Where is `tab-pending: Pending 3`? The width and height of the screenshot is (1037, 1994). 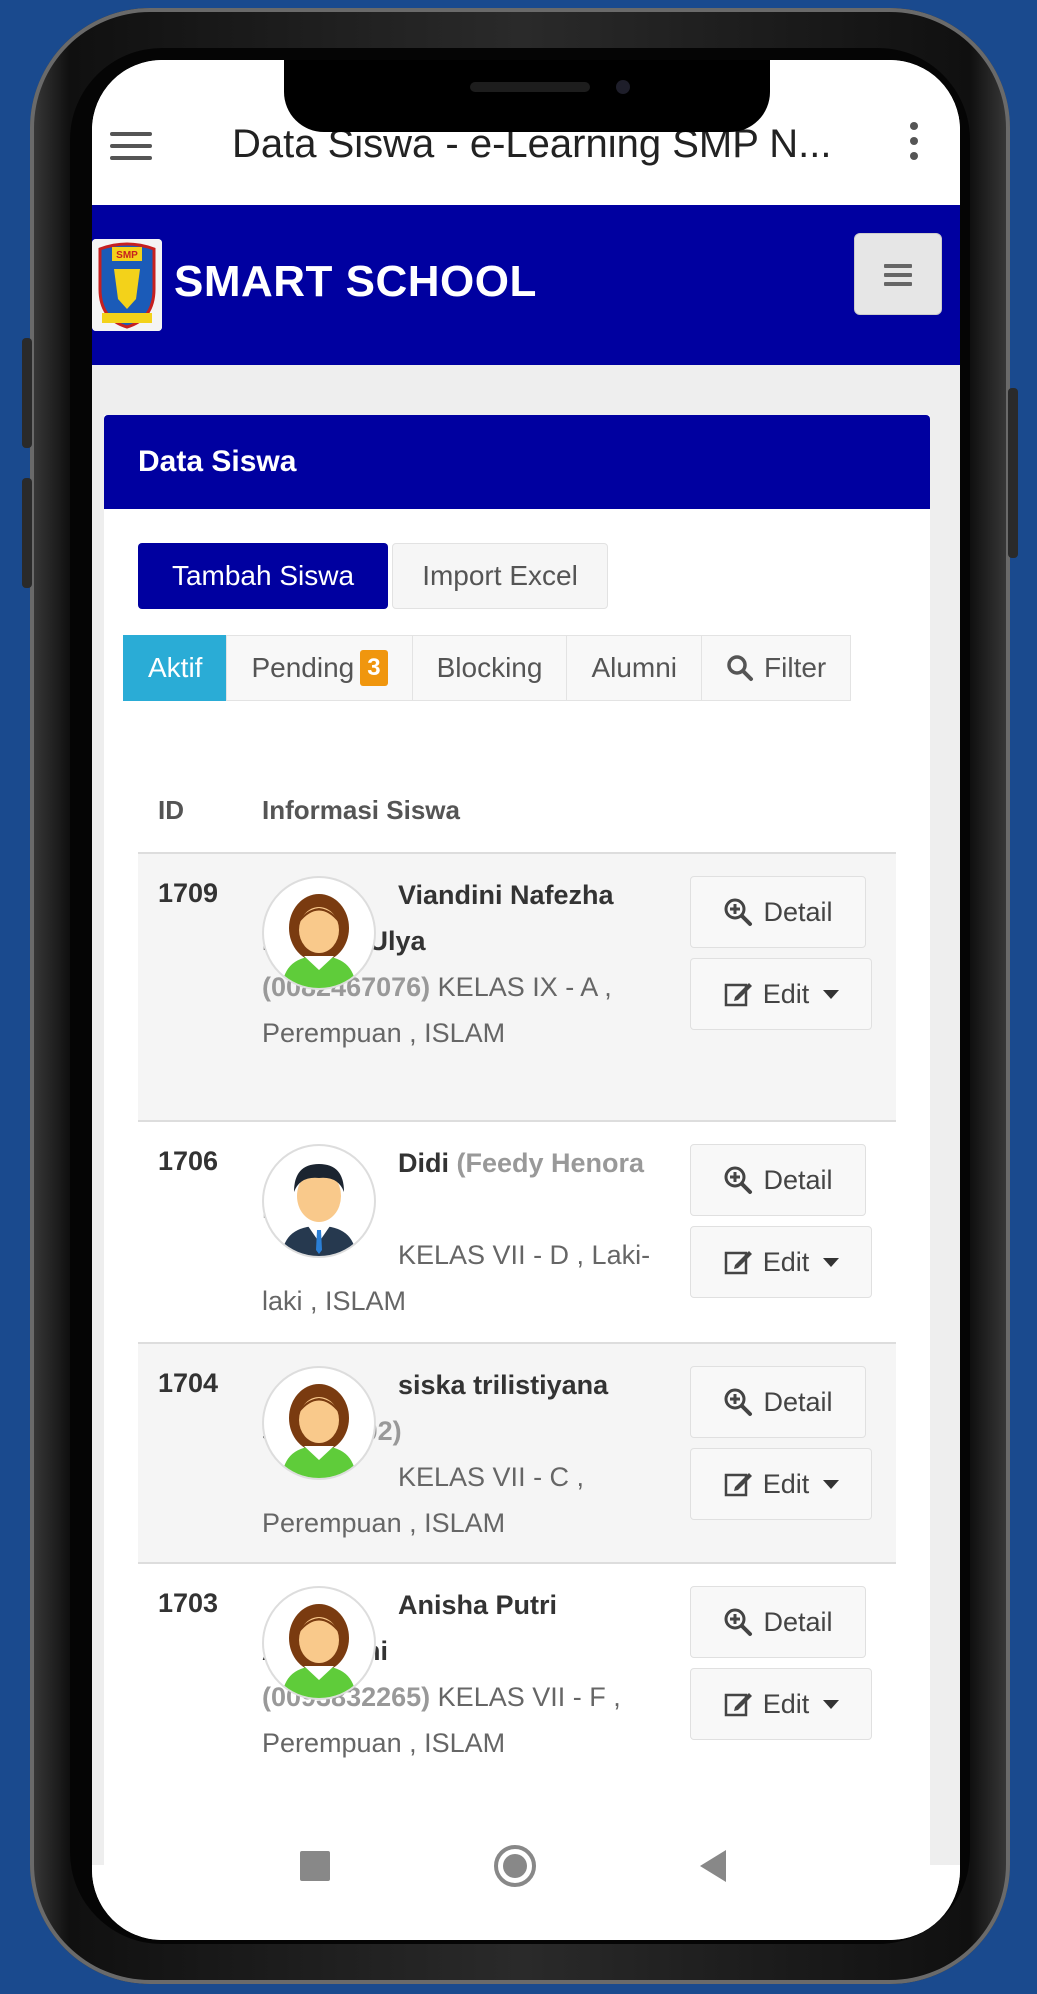 tab-pending: Pending 3 is located at coordinates (319, 668).